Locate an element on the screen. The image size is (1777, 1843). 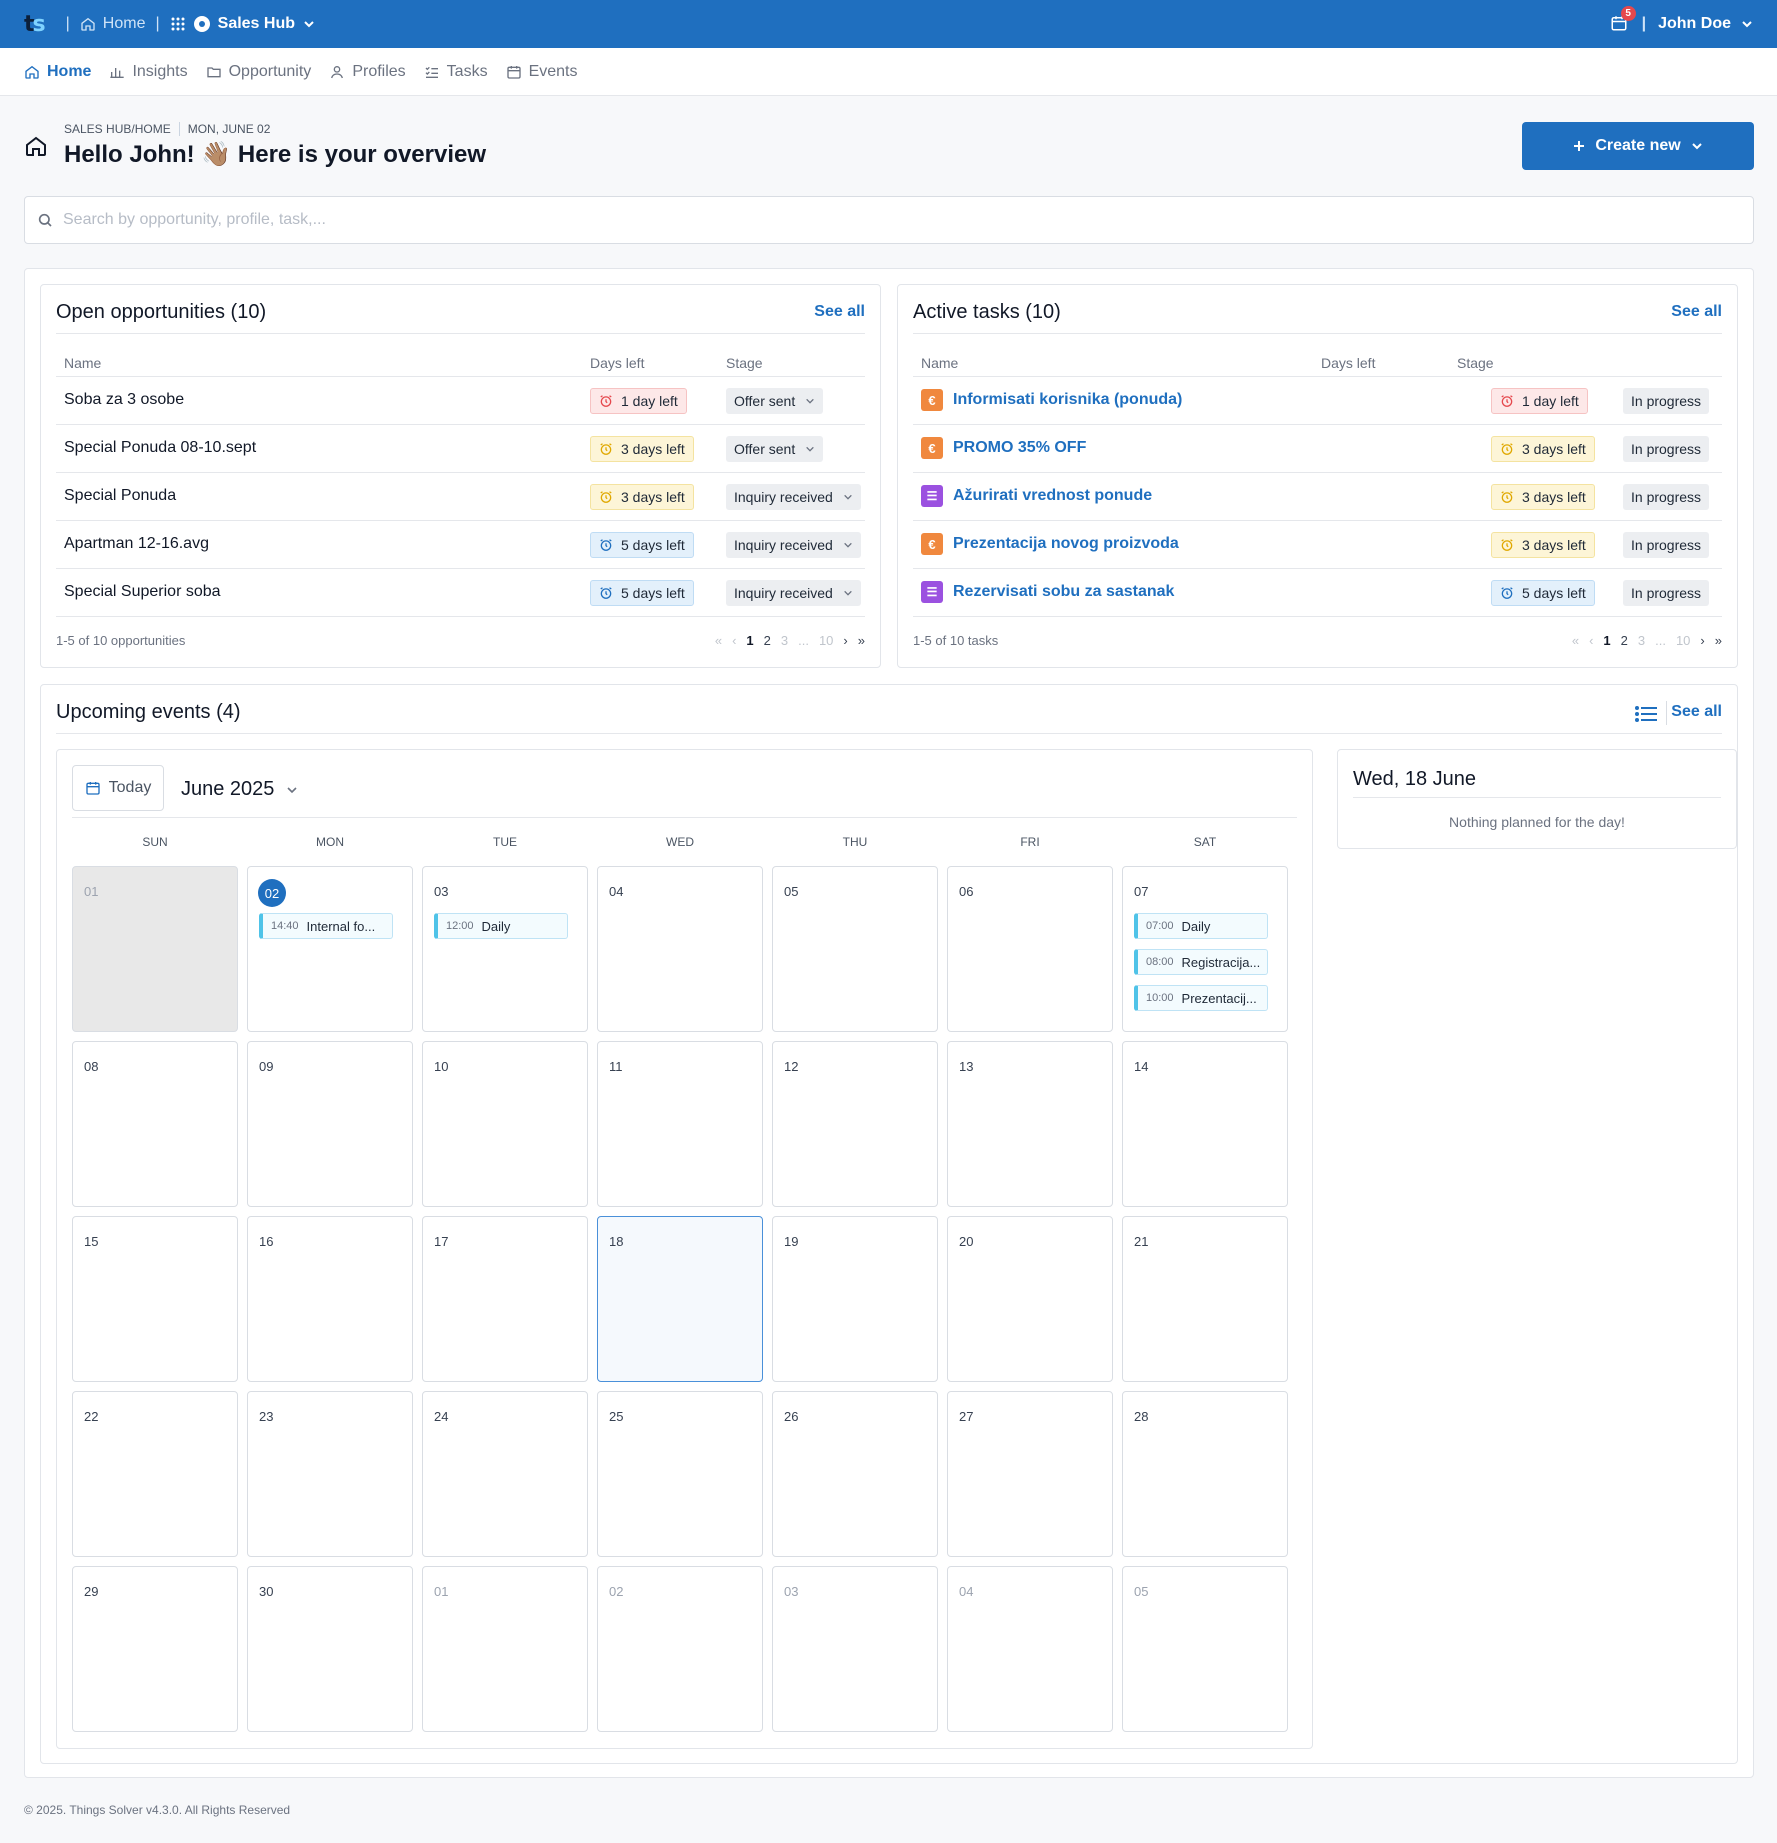
search-input is located at coordinates (813, 220).